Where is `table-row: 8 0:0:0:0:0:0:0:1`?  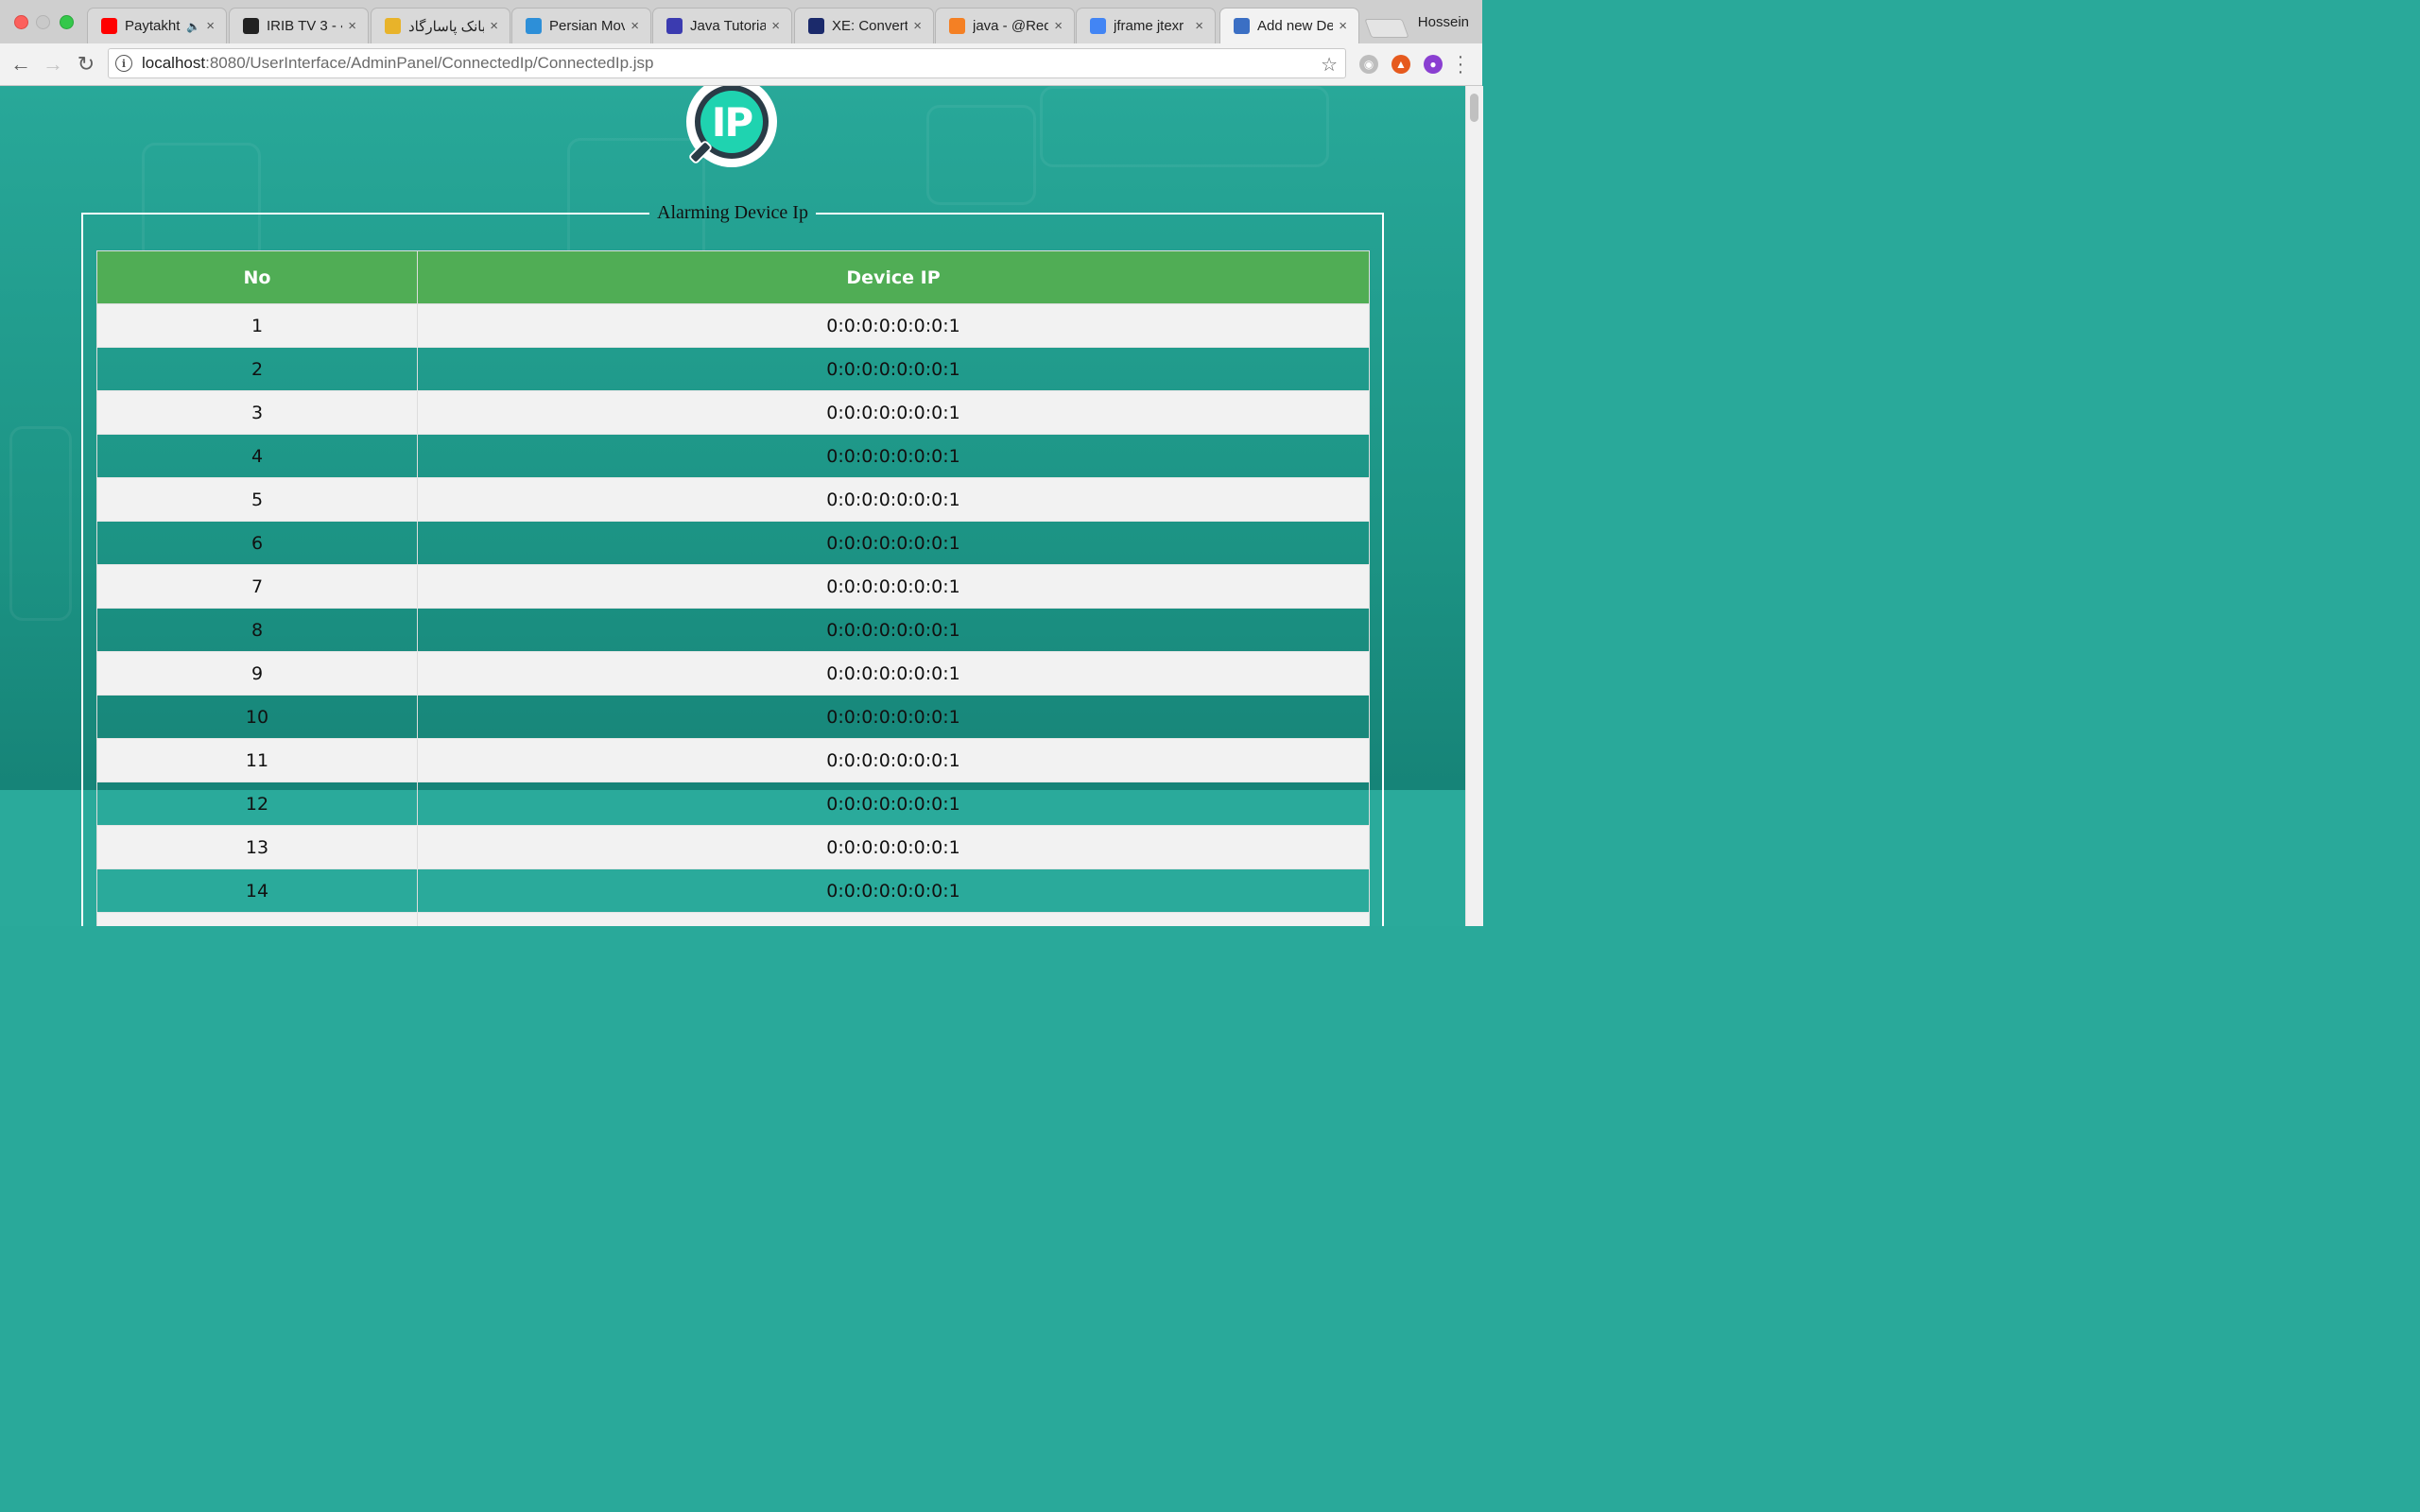
table-row: 8 0:0:0:0:0:0:0:1 is located at coordinates (733, 630).